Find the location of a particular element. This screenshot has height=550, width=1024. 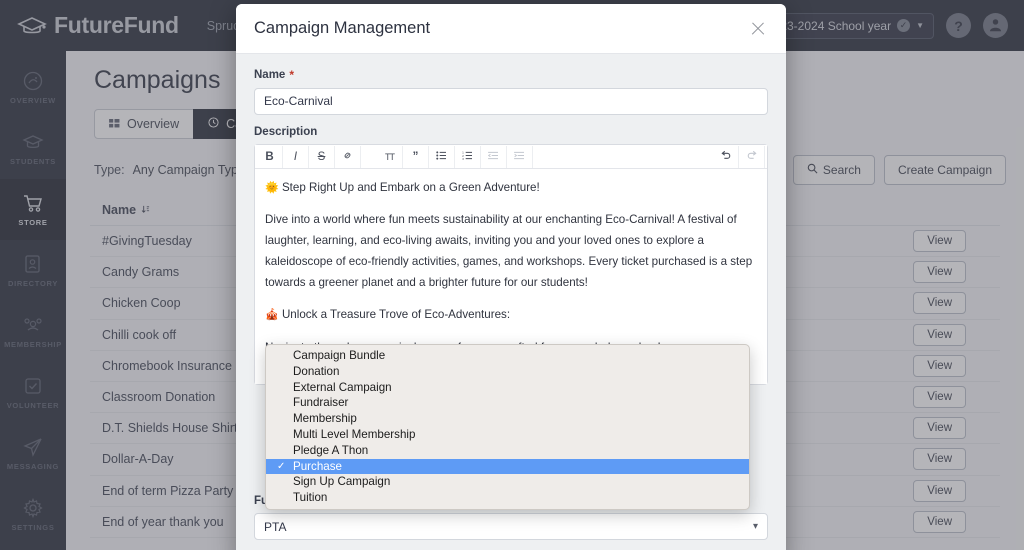

dropdown-option-label: Pledge A Thon is located at coordinates (331, 450).